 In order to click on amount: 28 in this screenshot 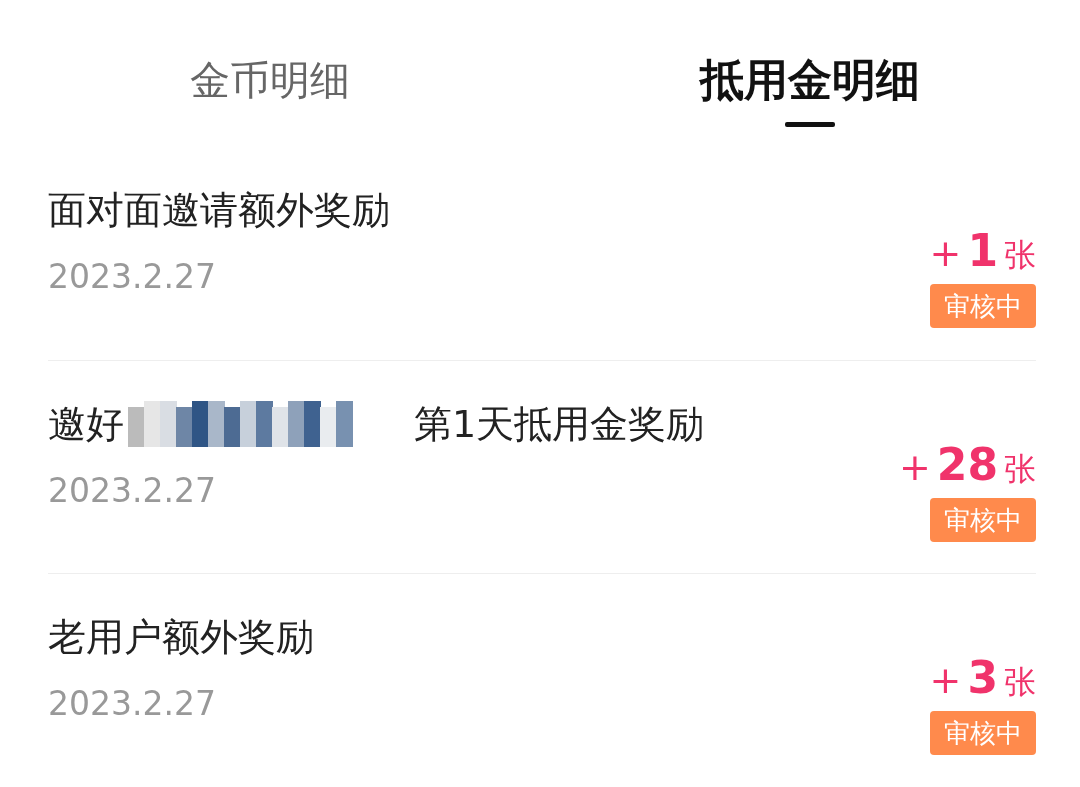, I will do `click(967, 464)`.